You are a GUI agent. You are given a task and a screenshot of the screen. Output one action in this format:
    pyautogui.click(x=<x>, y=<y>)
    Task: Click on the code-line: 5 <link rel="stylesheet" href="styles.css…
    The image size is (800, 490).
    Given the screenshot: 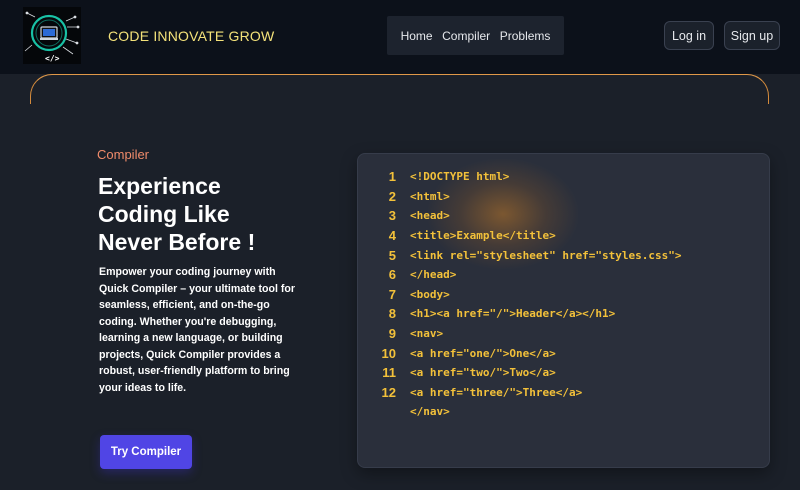 What is the action you would take?
    pyautogui.click(x=520, y=255)
    